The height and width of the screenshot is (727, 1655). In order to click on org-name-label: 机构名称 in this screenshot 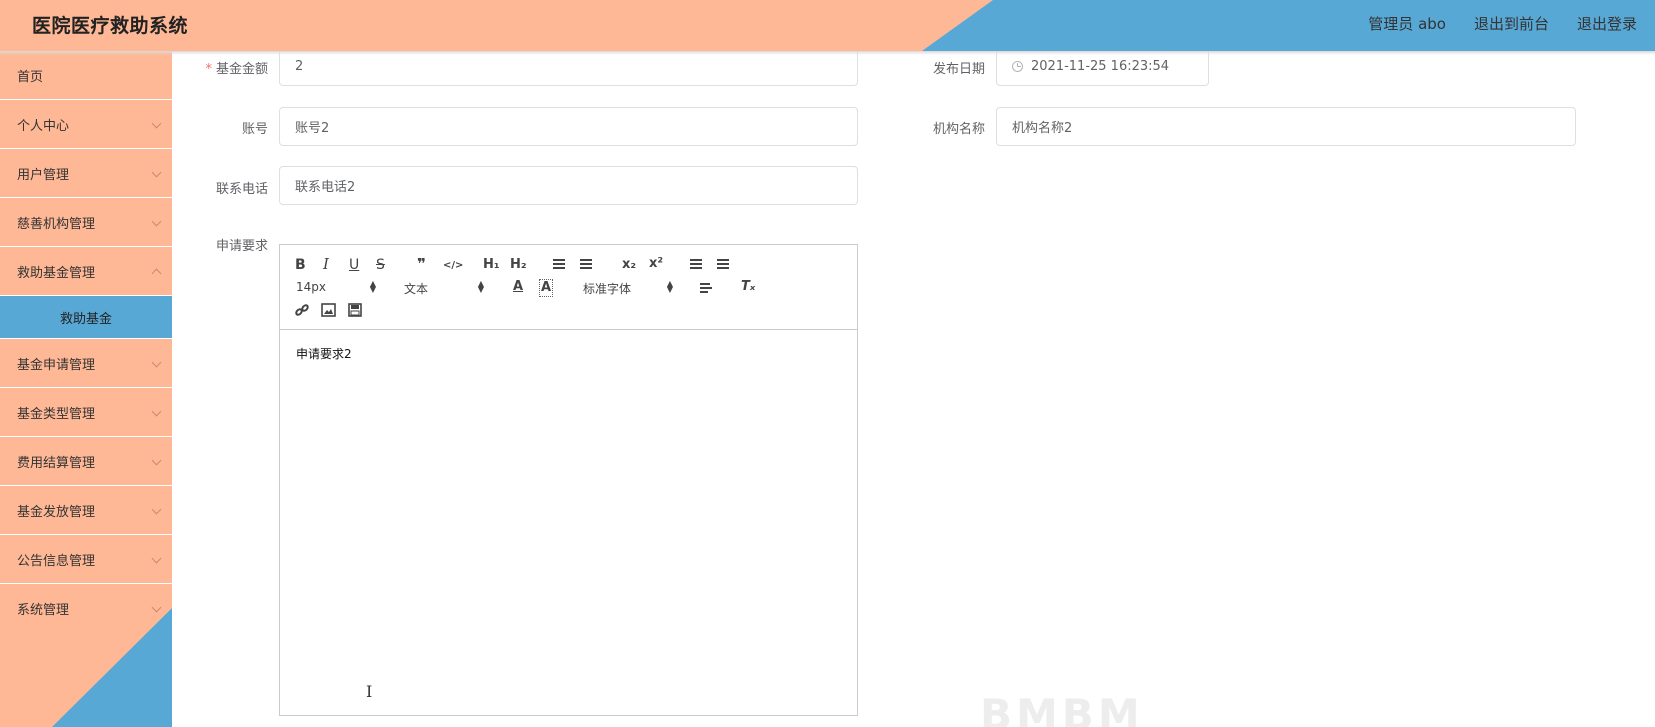, I will do `click(958, 129)`.